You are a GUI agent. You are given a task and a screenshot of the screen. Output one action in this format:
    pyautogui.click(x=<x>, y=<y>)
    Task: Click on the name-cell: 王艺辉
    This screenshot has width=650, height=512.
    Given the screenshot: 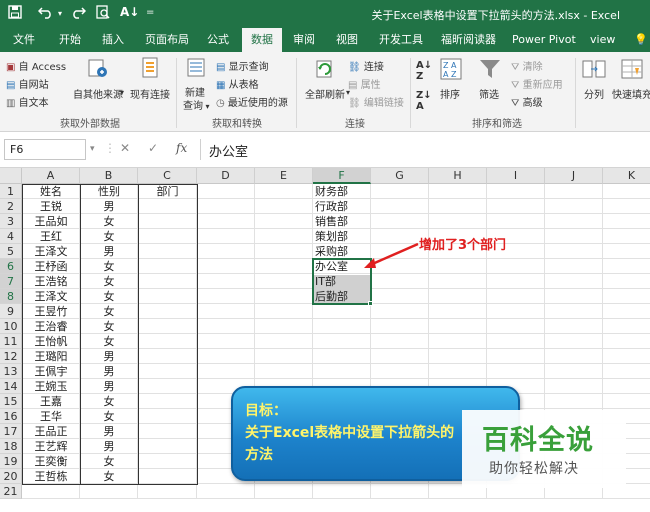 What is the action you would take?
    pyautogui.click(x=51, y=446)
    